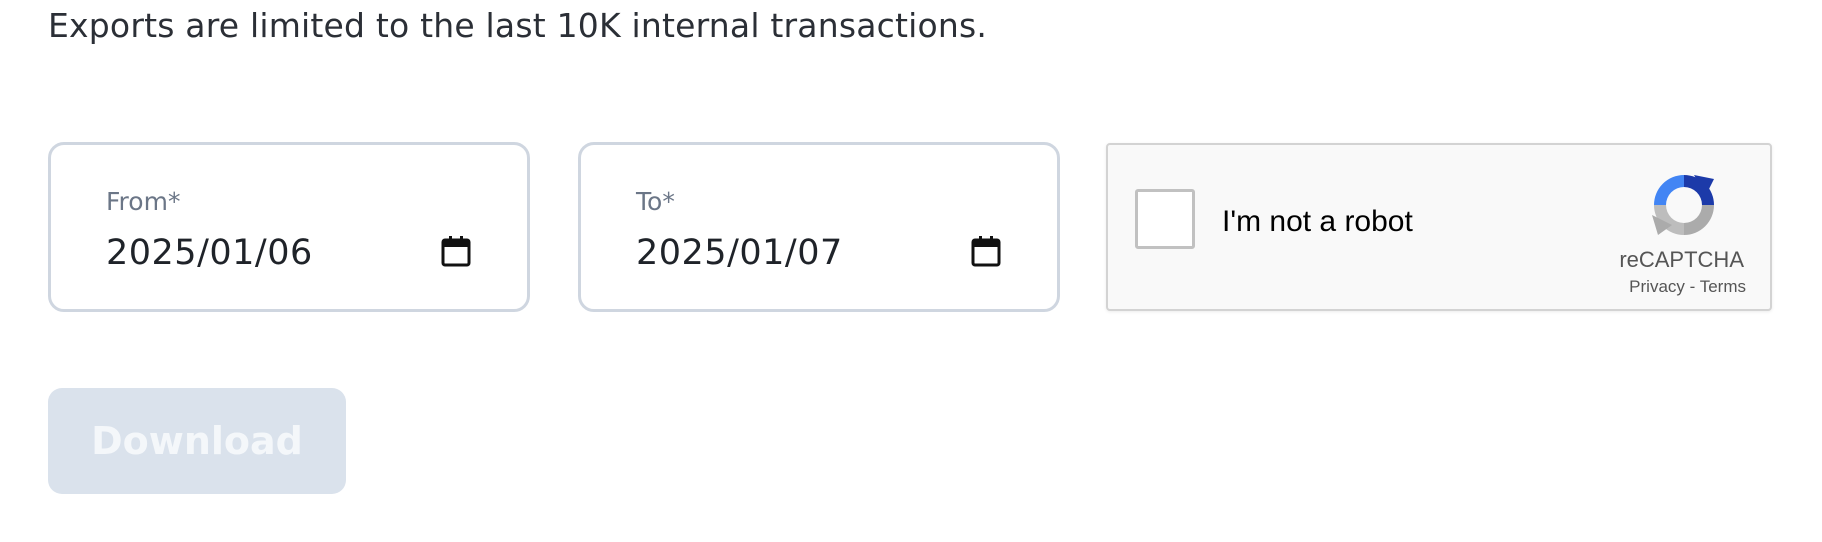  Describe the element at coordinates (655, 201) in the screenshot. I see `to-date-label: To*` at that location.